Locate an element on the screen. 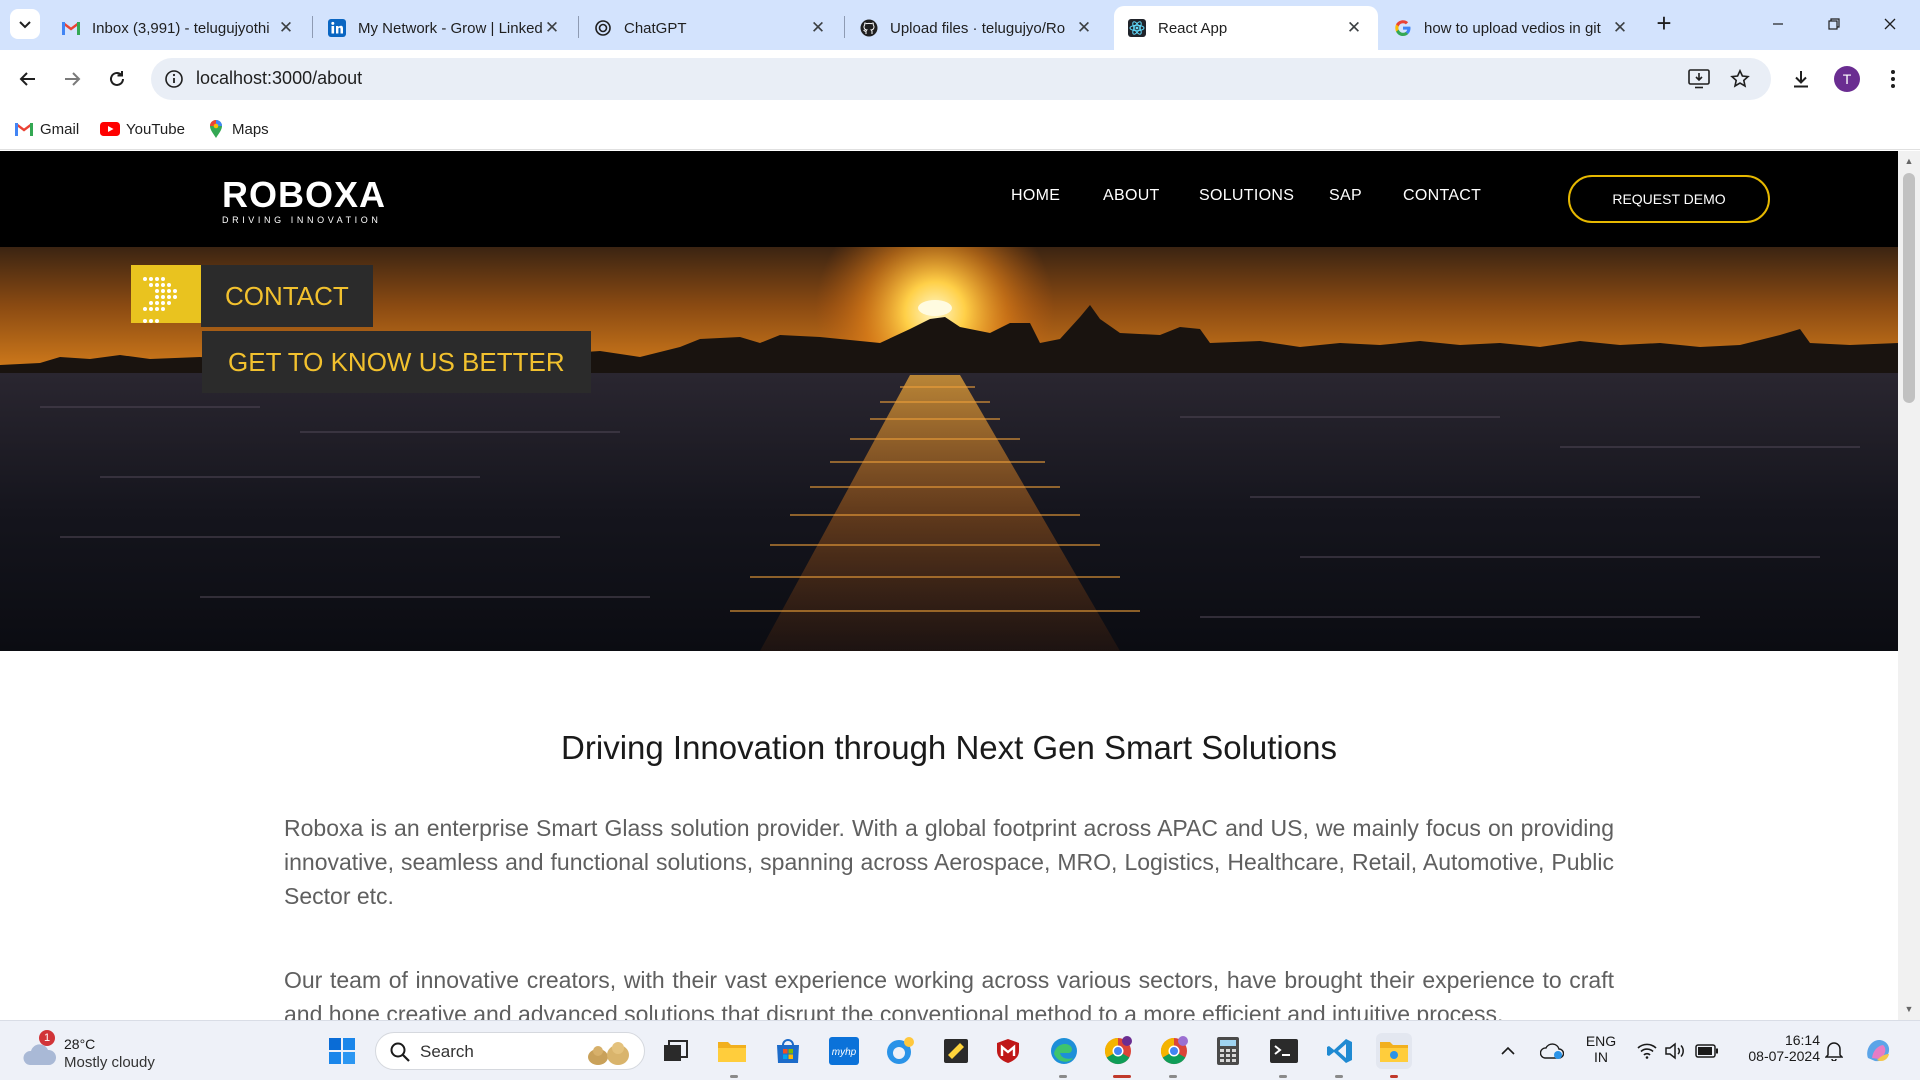 The height and width of the screenshot is (1080, 1920). linkedin-icon is located at coordinates (337, 28).